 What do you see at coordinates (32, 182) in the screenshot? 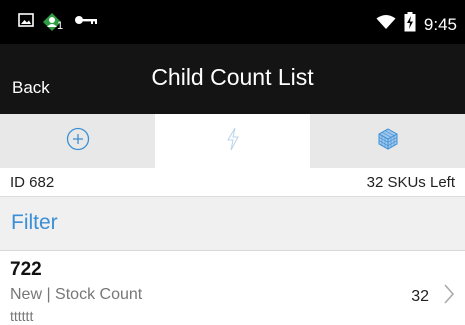
I see `count-id: ID 682` at bounding box center [32, 182].